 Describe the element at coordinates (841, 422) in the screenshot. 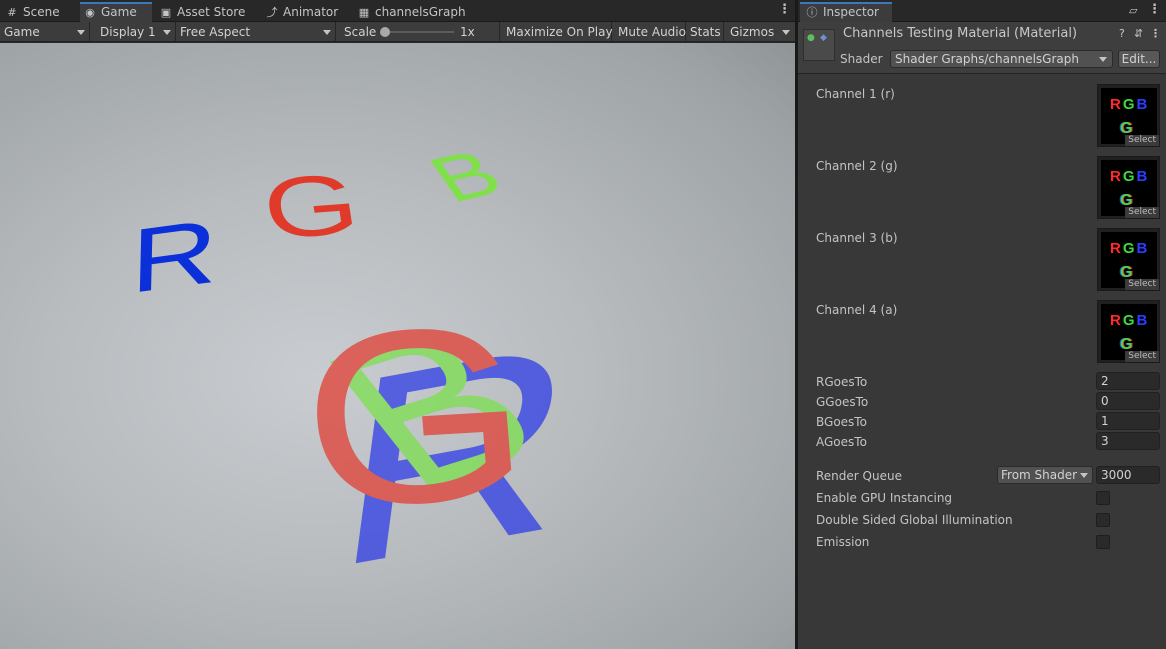

I see `b-goes-to-label: BGoesTo` at that location.